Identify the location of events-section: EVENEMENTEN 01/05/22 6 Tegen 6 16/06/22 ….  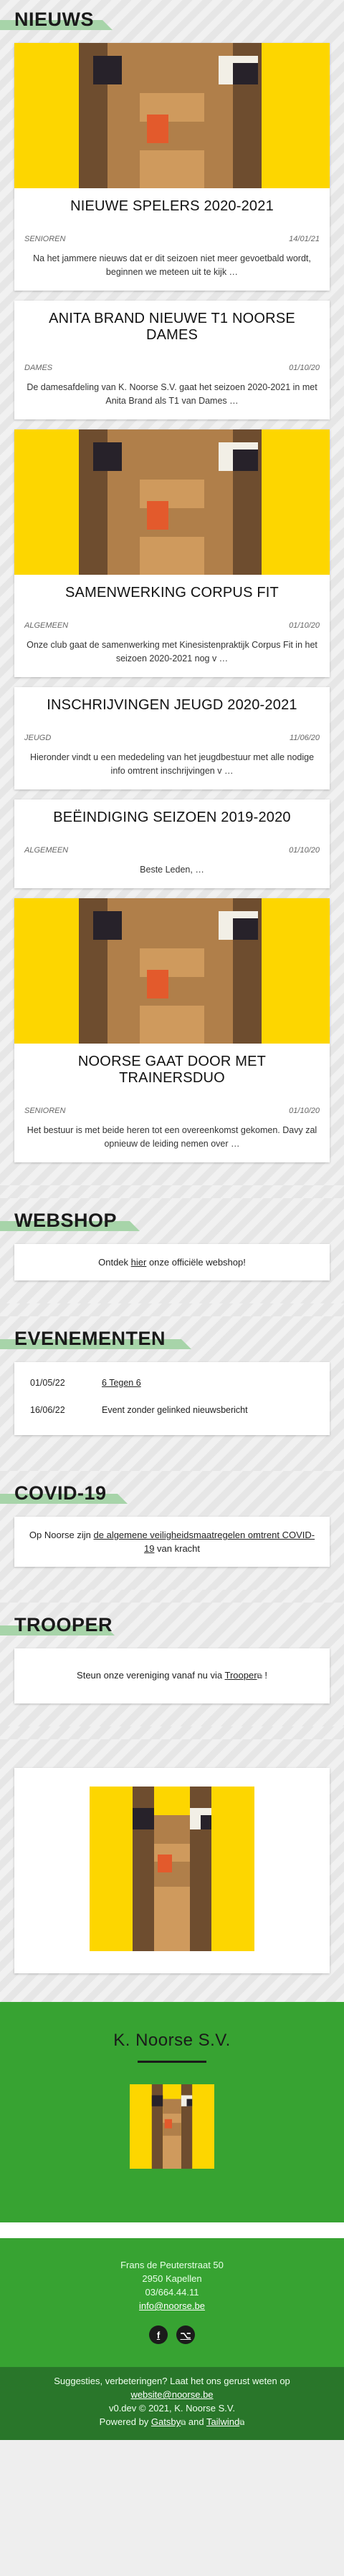
(172, 1387).